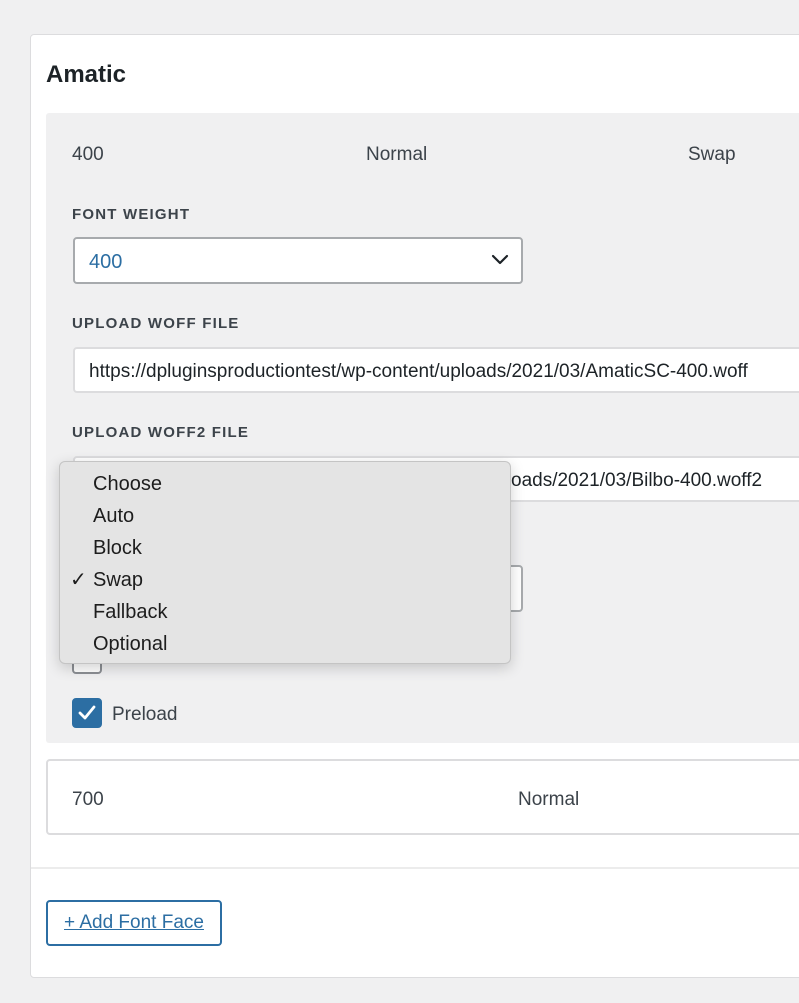 The width and height of the screenshot is (799, 1003). What do you see at coordinates (415, 868) in the screenshot?
I see `divider` at bounding box center [415, 868].